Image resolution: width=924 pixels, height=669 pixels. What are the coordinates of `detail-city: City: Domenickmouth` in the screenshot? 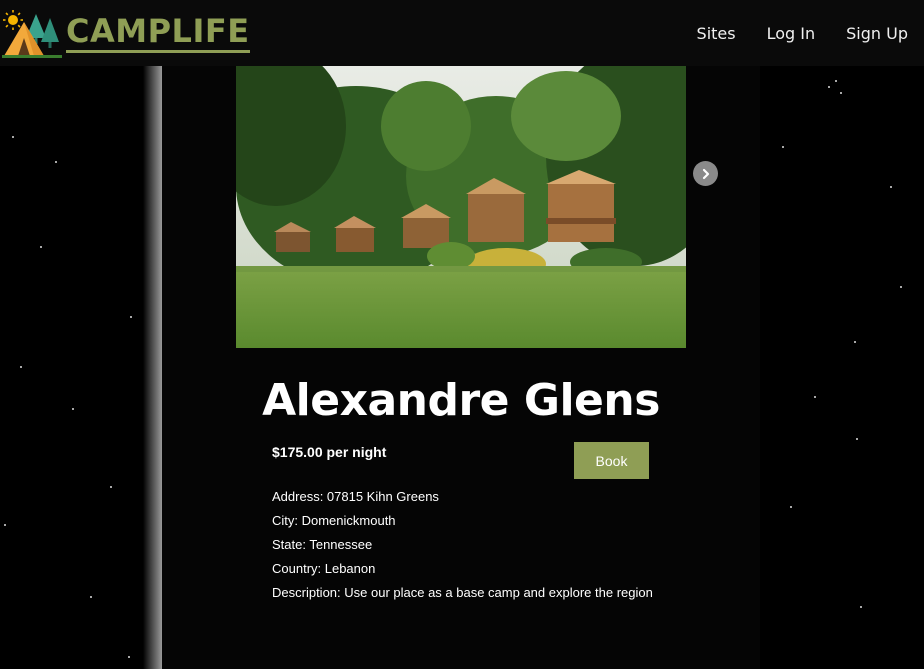 It's located at (334, 520).